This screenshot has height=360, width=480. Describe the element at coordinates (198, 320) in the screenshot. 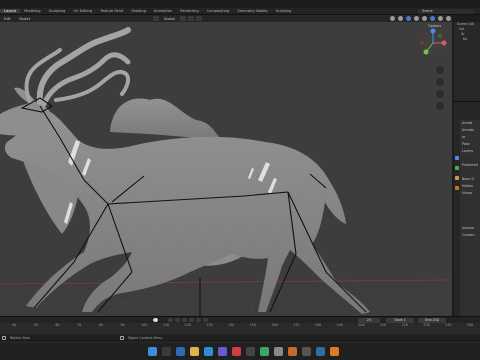

I see `next-keyframe-icon` at that location.